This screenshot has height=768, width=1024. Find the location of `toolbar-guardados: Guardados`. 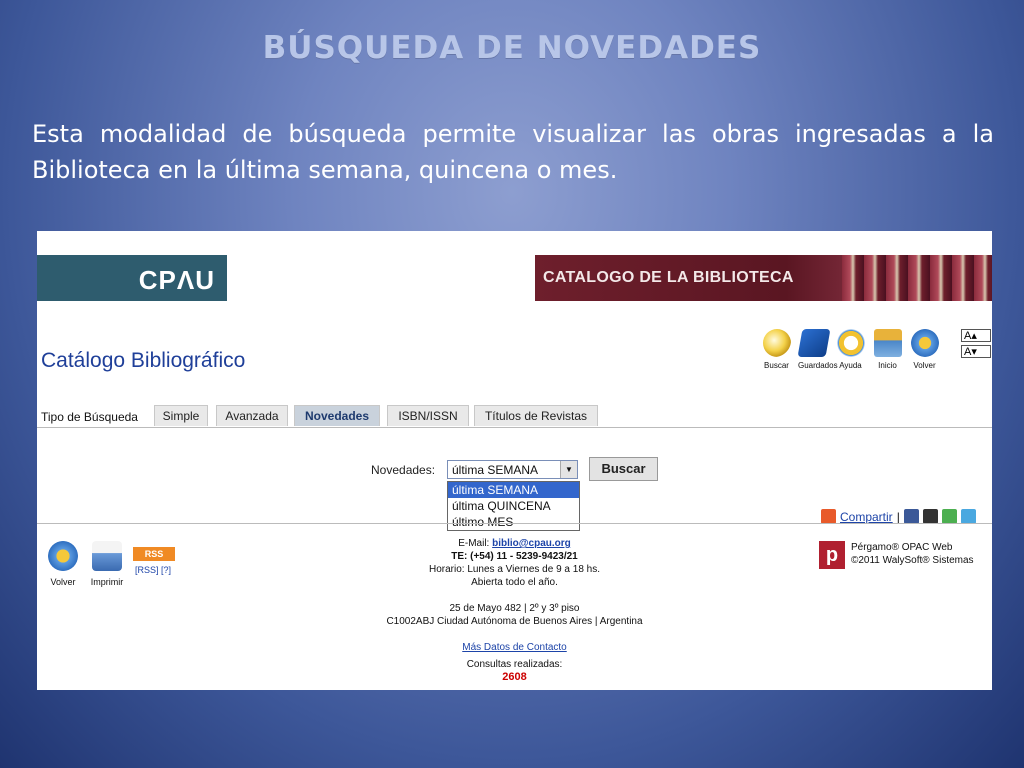

toolbar-guardados: Guardados is located at coordinates (817, 349).